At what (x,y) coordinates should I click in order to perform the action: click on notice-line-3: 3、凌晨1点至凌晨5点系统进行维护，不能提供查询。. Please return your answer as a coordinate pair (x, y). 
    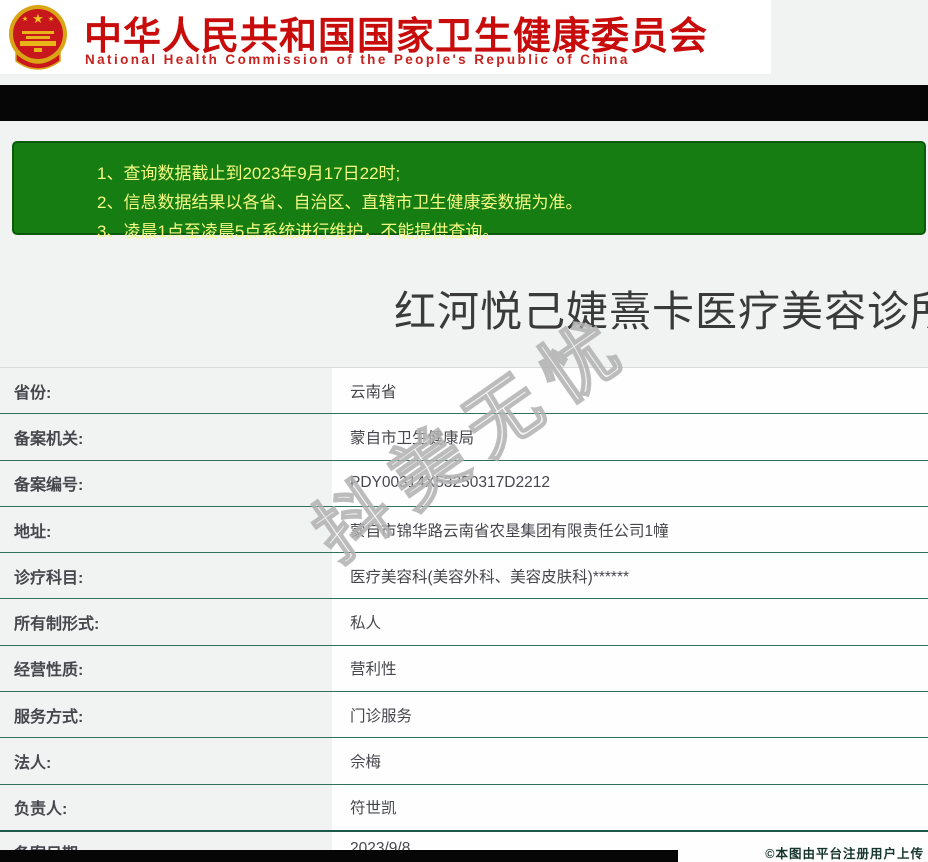
    Looking at the image, I should click on (298, 231).